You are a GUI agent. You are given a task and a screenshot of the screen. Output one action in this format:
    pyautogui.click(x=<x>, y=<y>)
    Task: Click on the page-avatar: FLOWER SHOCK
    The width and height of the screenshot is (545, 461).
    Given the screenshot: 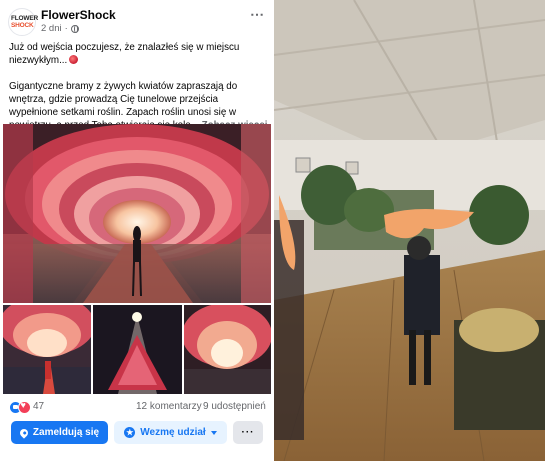 What is the action you would take?
    pyautogui.click(x=23, y=22)
    